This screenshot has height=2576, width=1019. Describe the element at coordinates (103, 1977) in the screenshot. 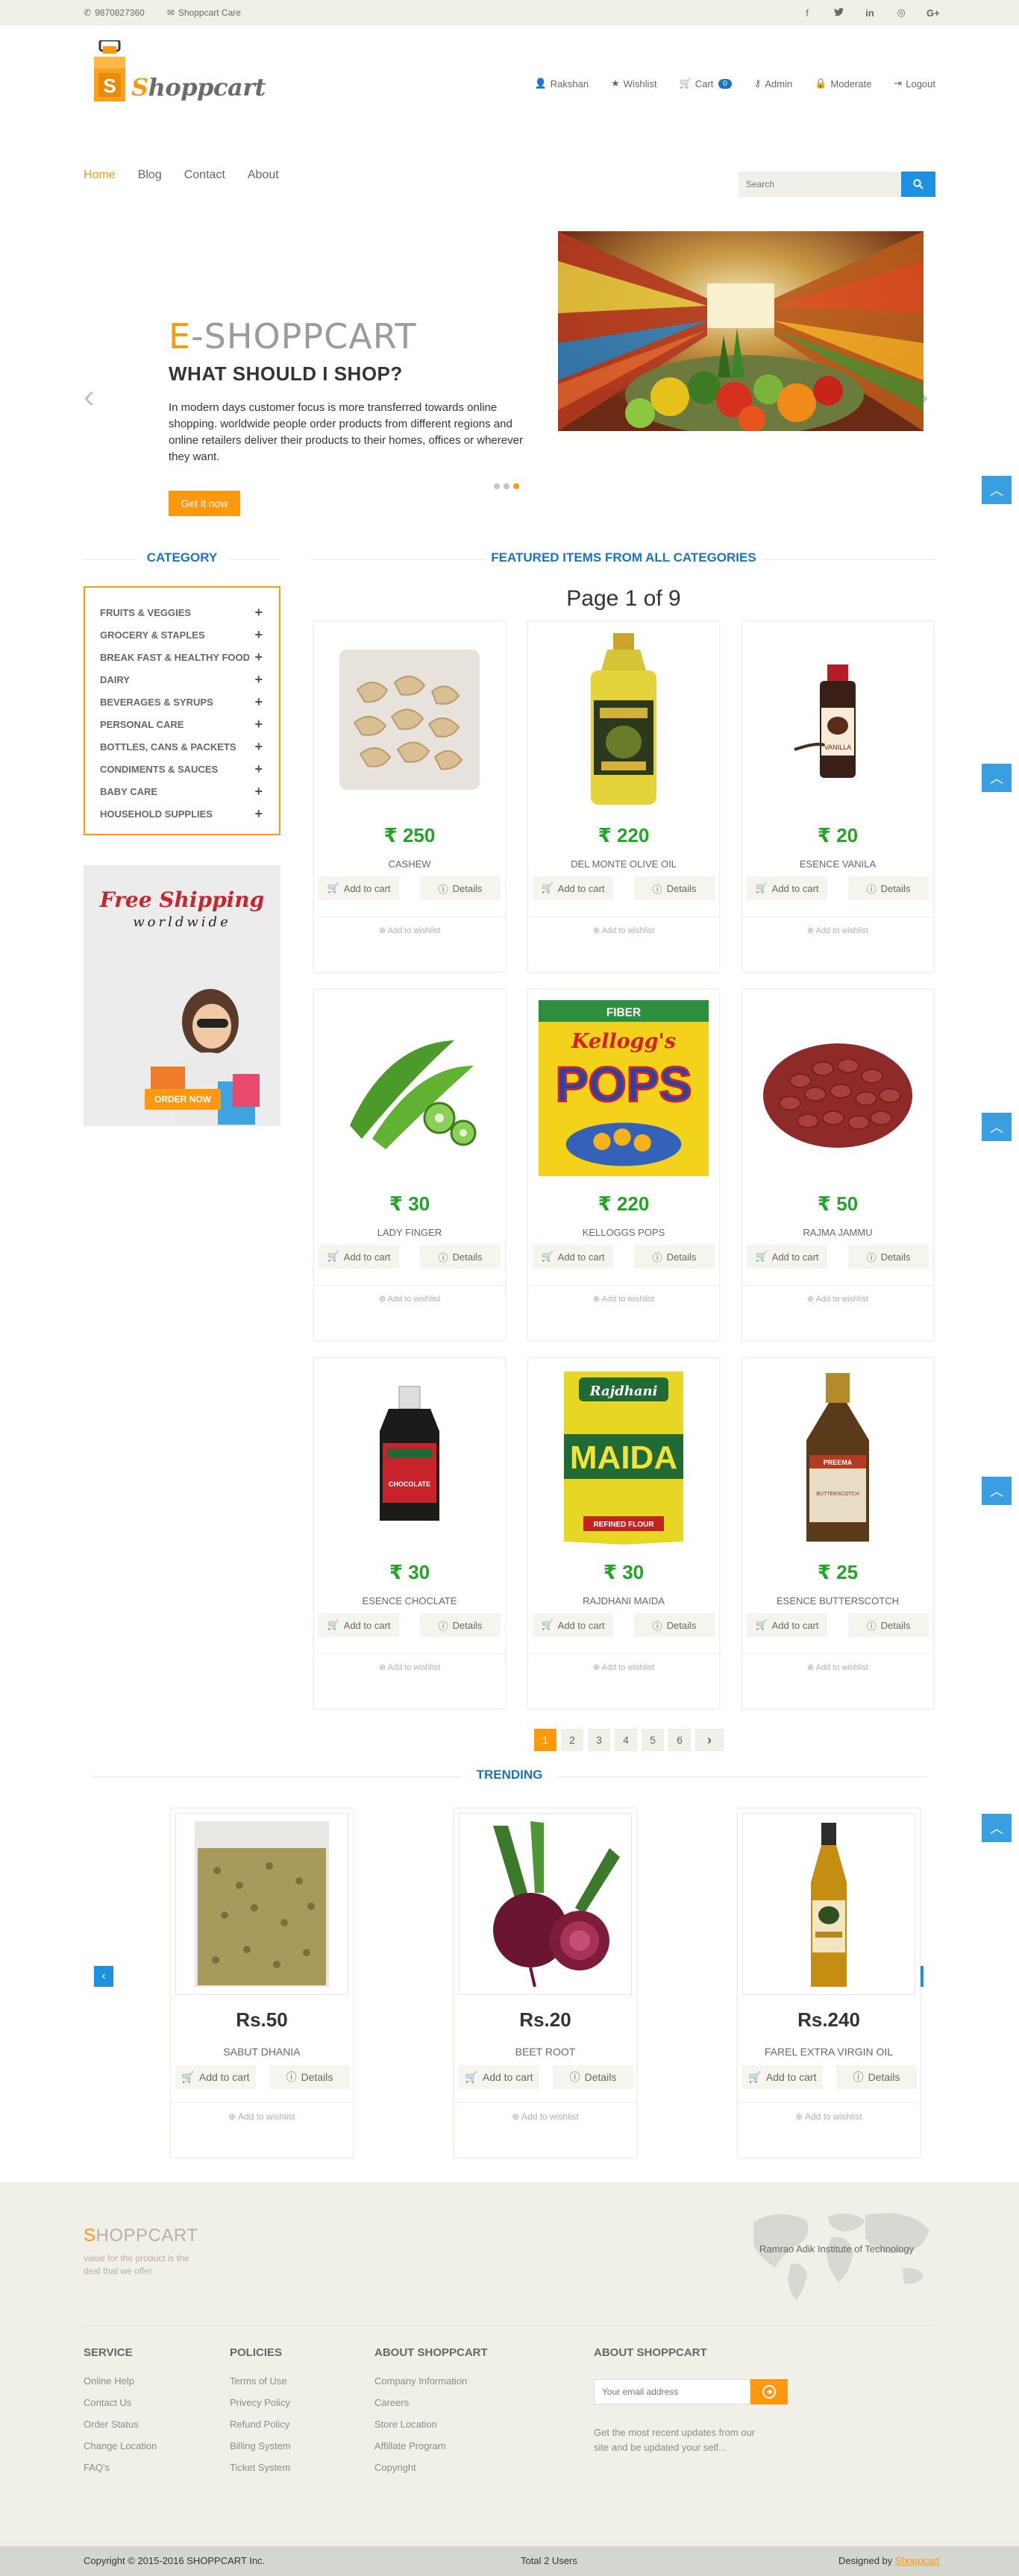

I see `trending-prev-button: ‹` at that location.